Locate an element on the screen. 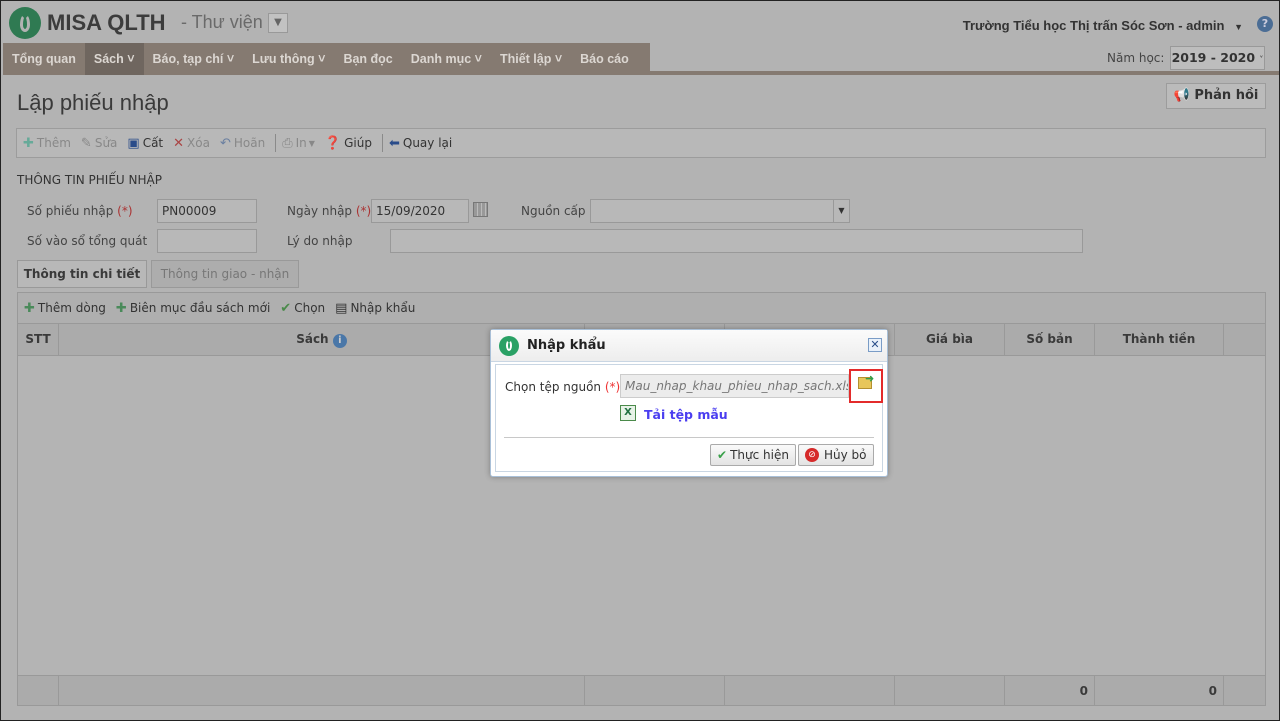 This screenshot has height=721, width=1280. logo-icon is located at coordinates (25, 23).